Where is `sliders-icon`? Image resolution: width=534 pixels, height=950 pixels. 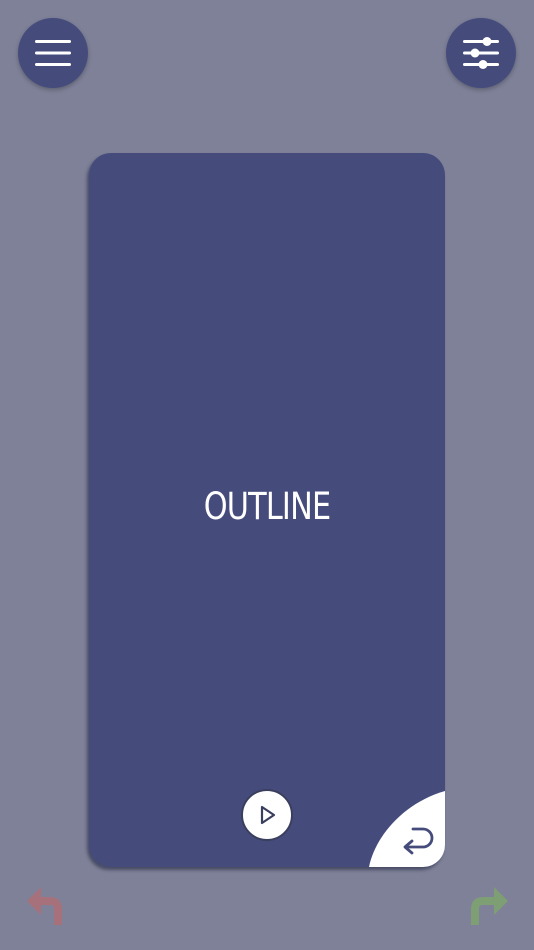 sliders-icon is located at coordinates (481, 53).